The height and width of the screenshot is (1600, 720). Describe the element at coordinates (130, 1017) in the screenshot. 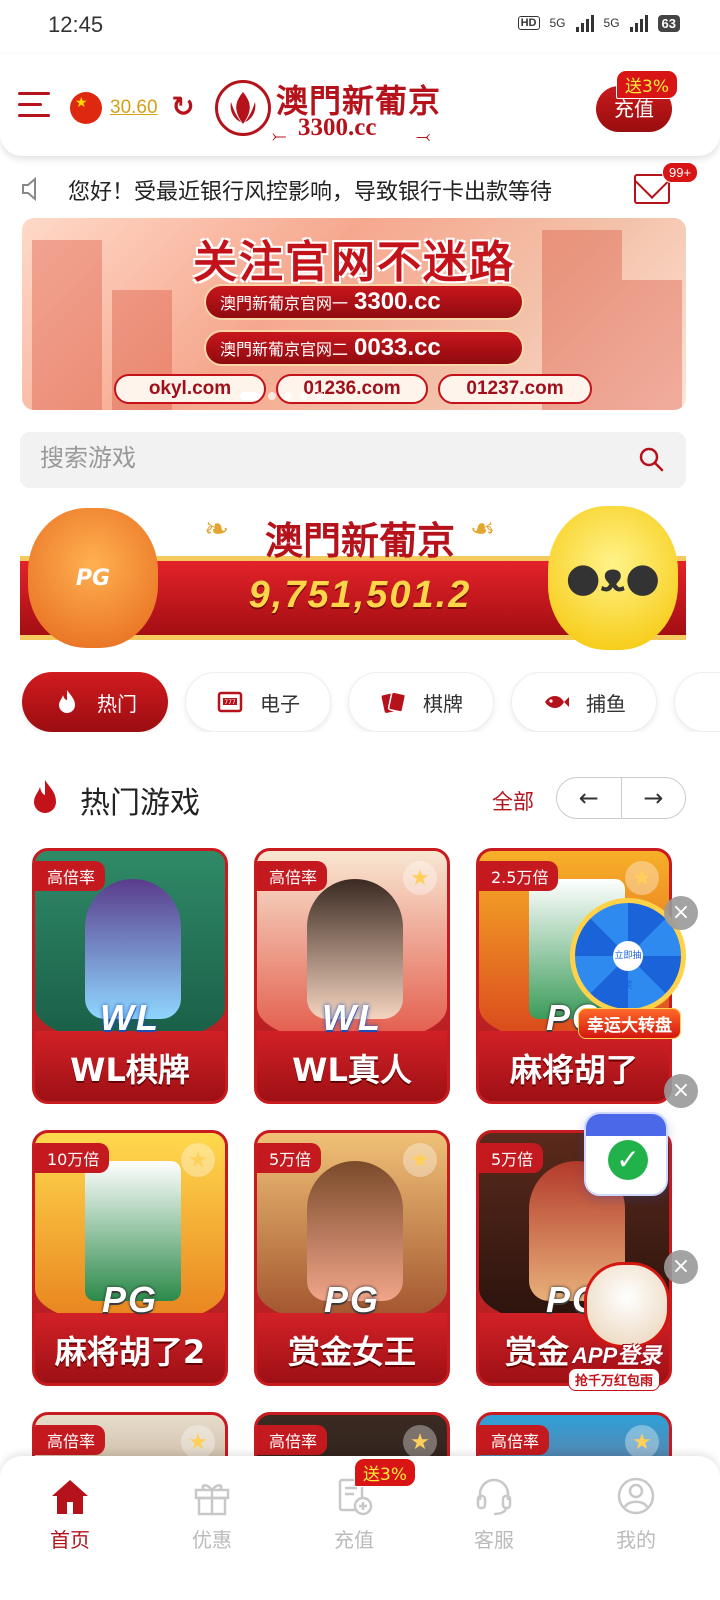

I see `provider-logo: WL` at that location.